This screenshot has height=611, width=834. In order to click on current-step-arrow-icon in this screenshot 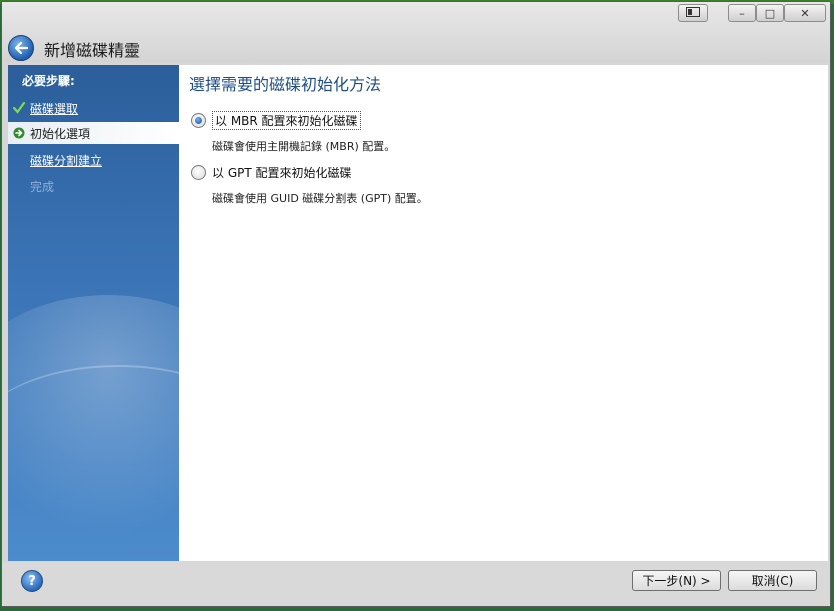, I will do `click(19, 133)`.